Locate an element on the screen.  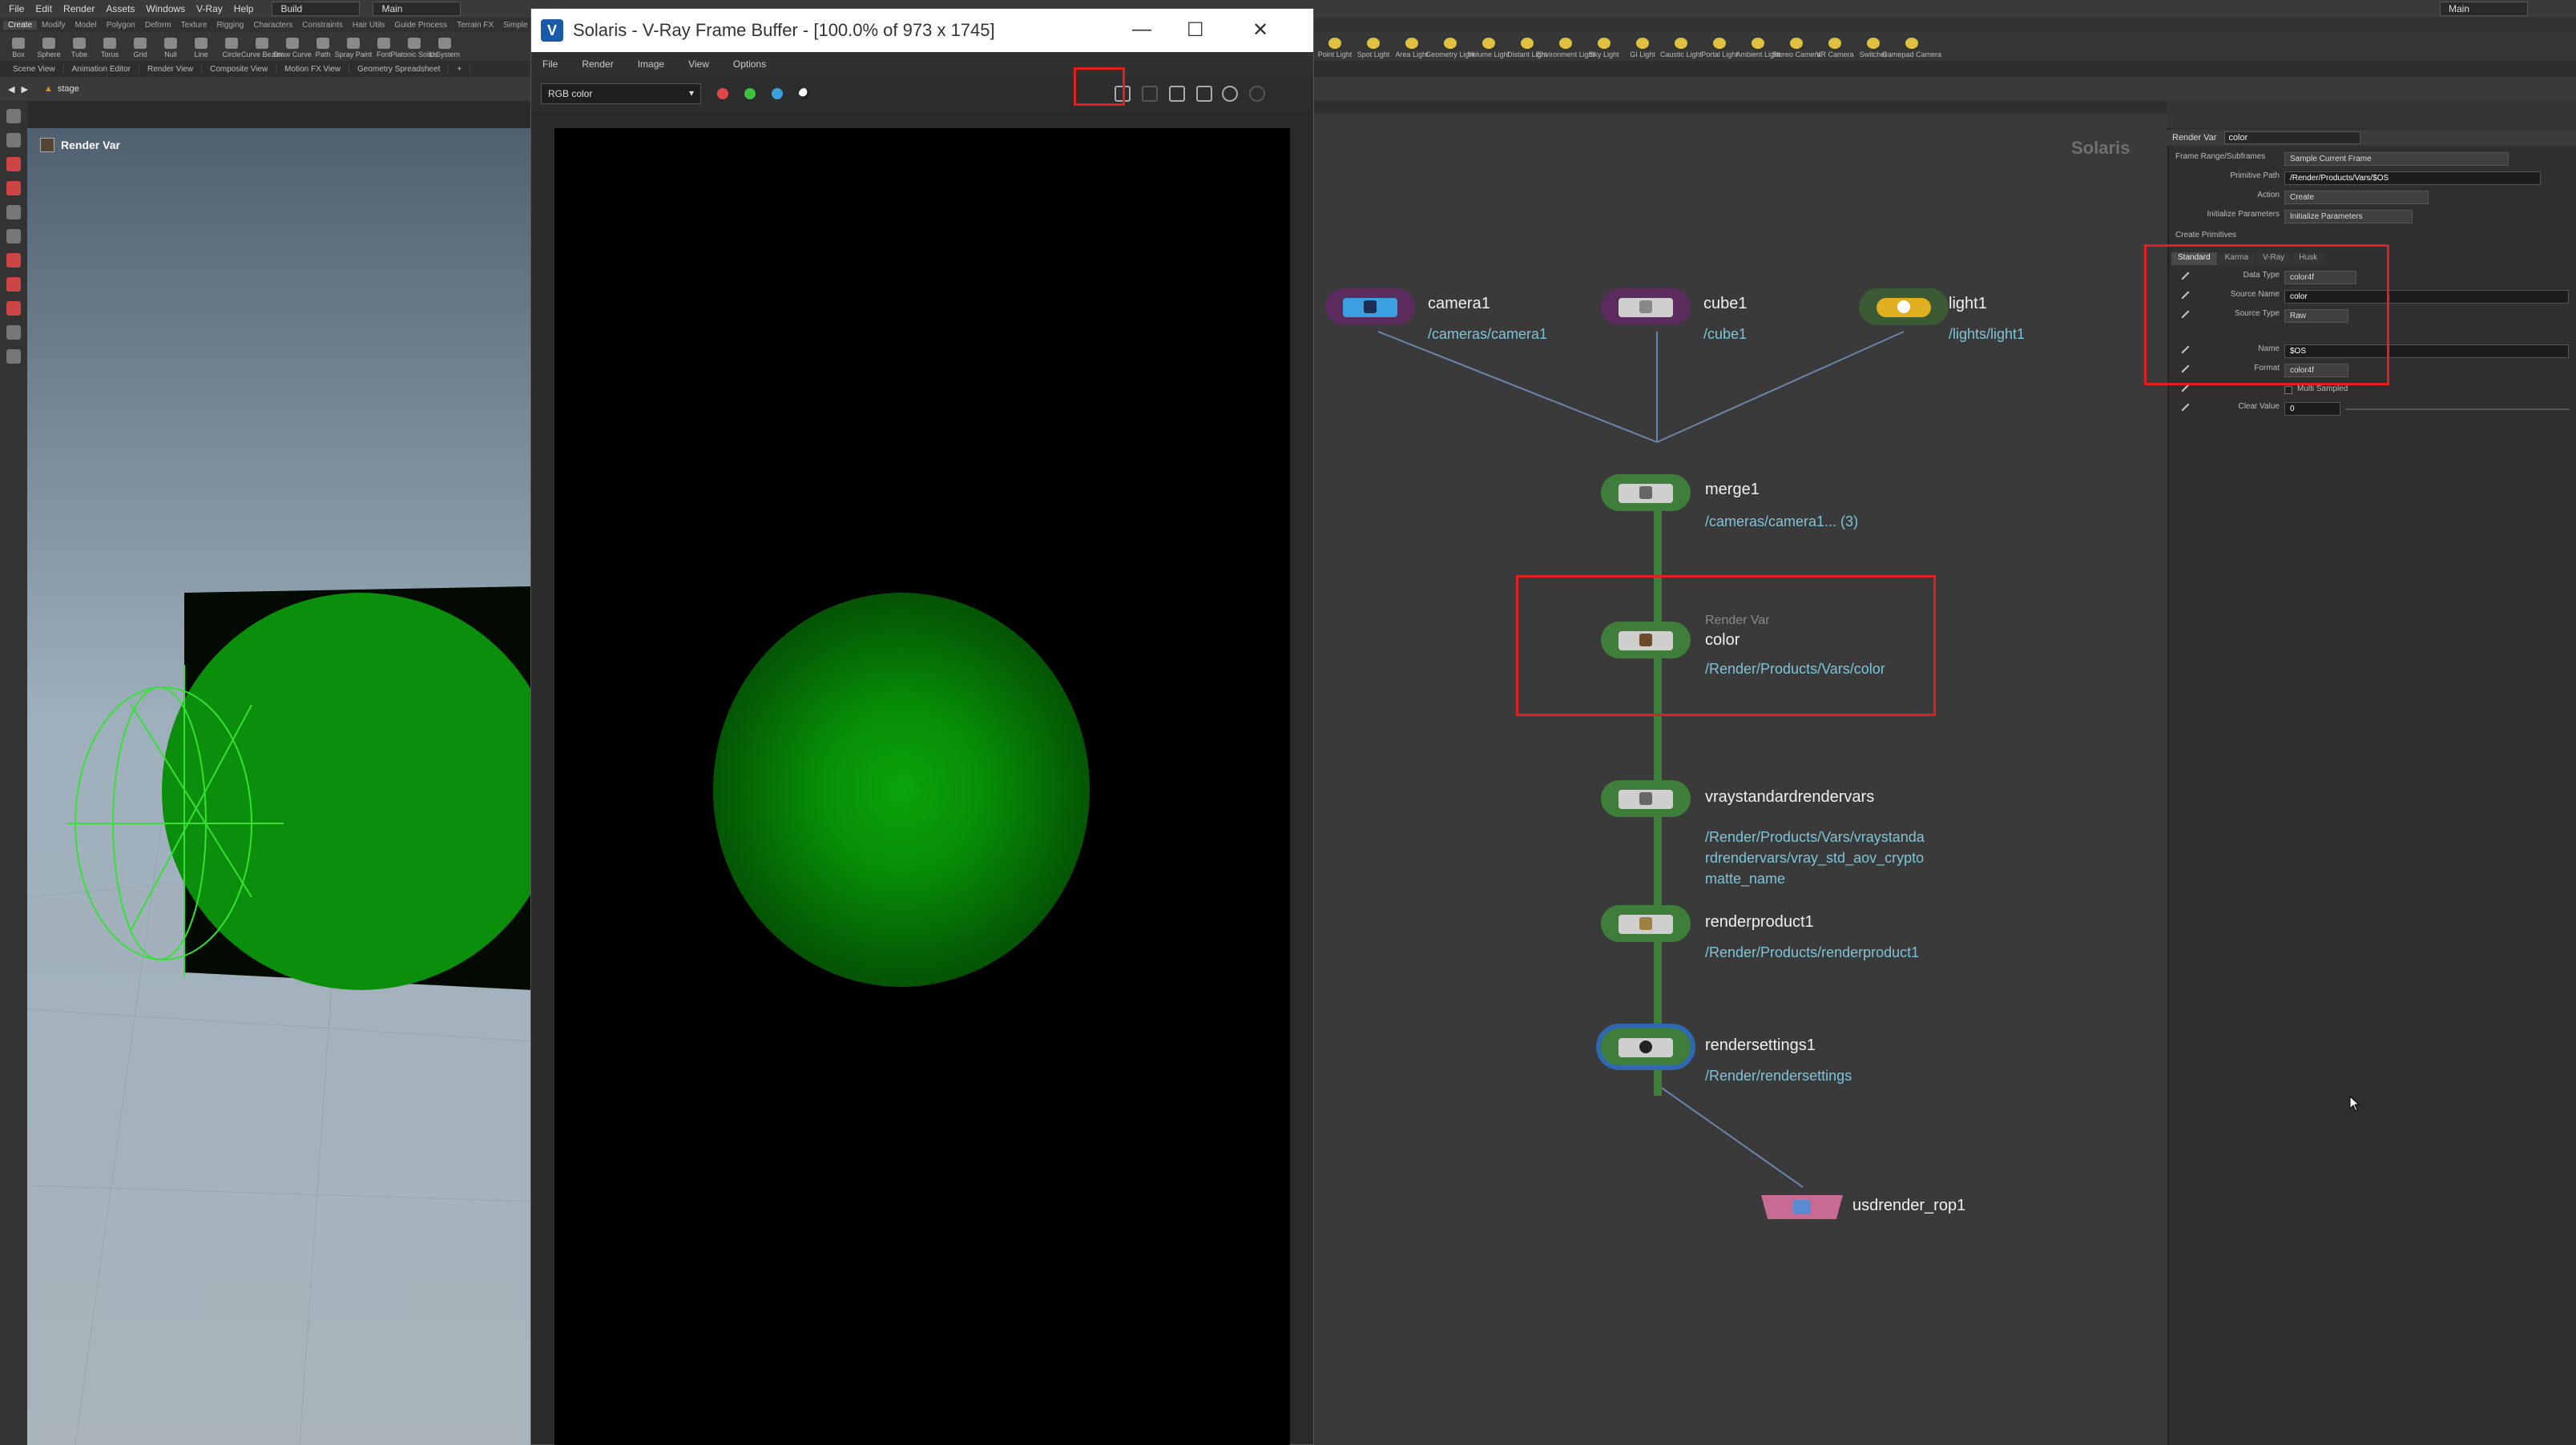
pose-tool-icon is located at coordinates (13, 237).